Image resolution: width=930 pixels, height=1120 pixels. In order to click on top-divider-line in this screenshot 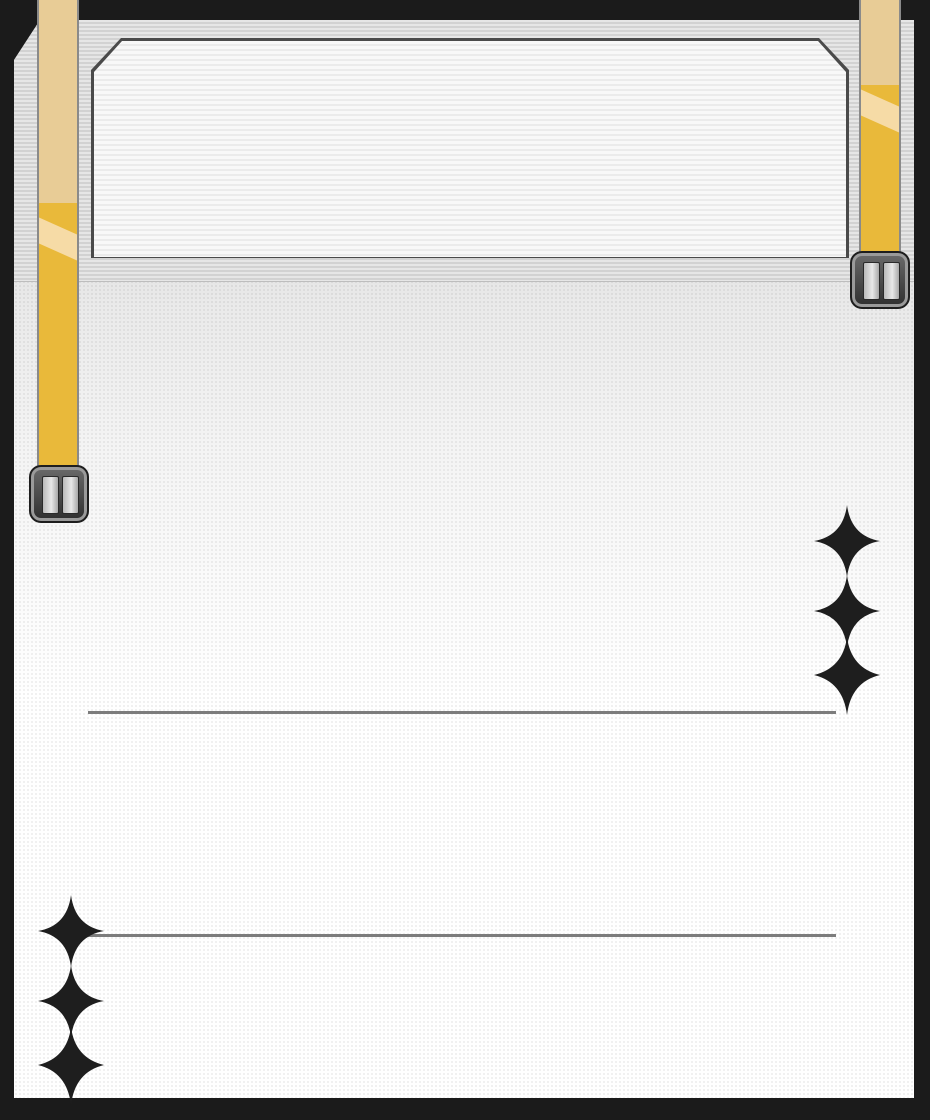, I will do `click(462, 712)`.